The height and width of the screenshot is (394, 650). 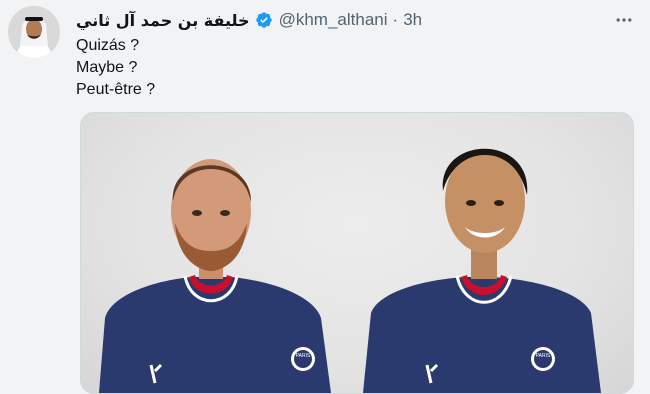 What do you see at coordinates (333, 20) in the screenshot?
I see `handle: @khm_althani` at bounding box center [333, 20].